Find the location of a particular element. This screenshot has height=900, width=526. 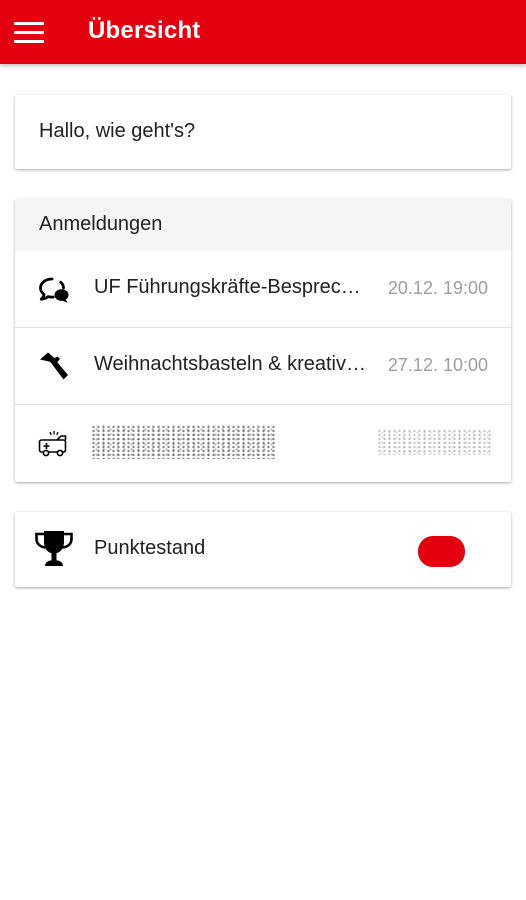

greeting-card: Hallo, wie geht's? is located at coordinates (263, 132).